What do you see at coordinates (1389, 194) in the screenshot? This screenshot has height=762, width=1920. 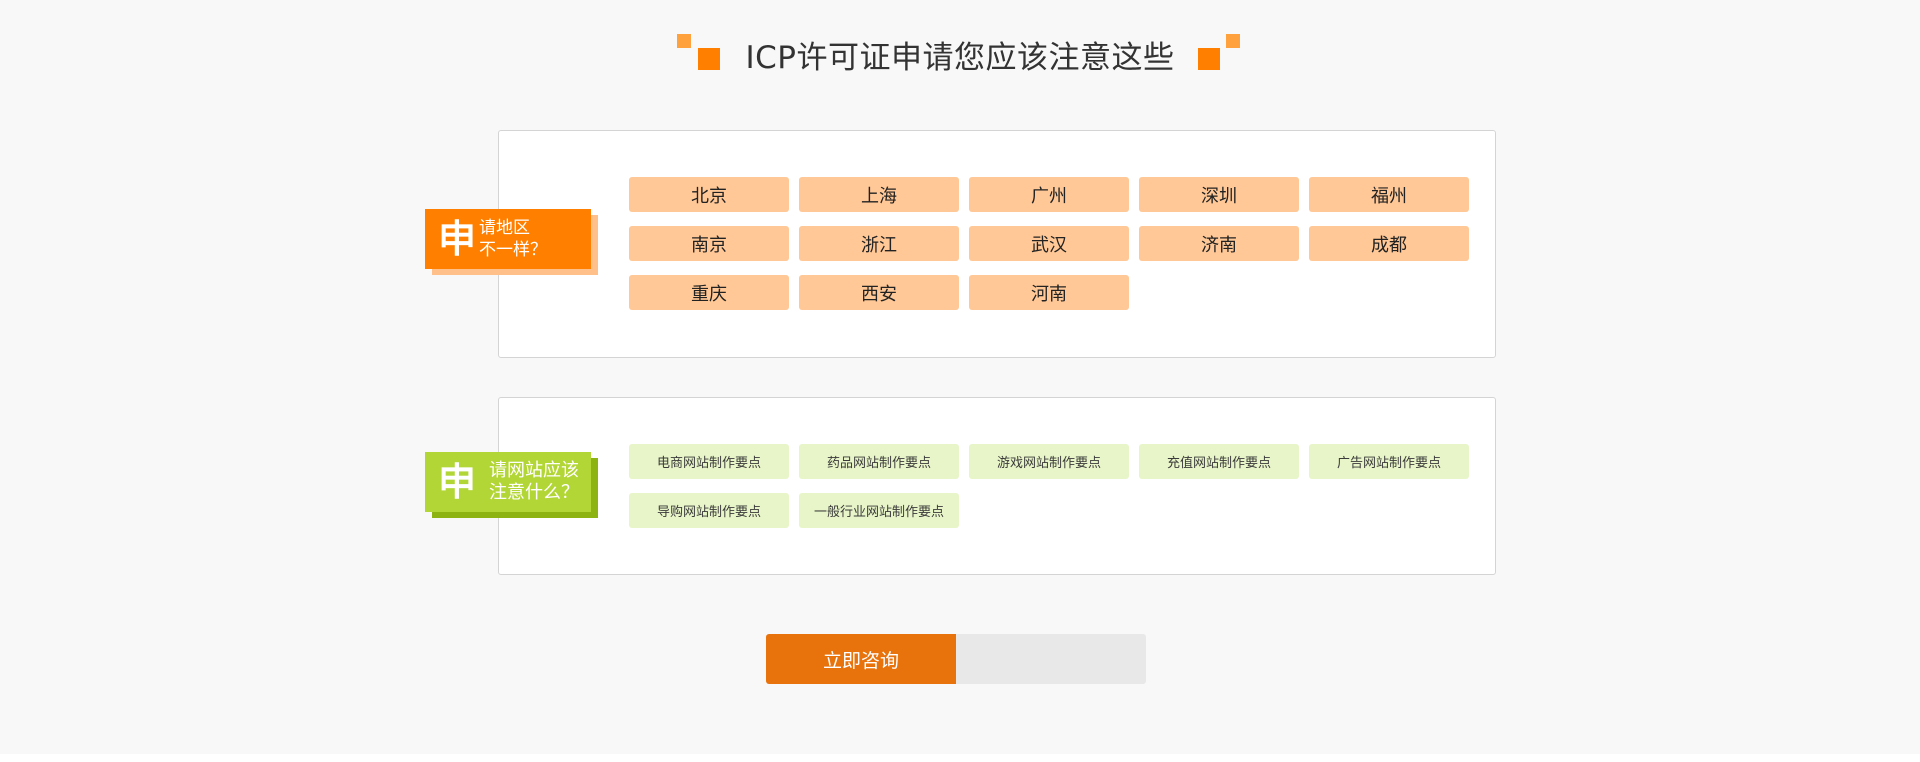 I see `region-item: 福州` at bounding box center [1389, 194].